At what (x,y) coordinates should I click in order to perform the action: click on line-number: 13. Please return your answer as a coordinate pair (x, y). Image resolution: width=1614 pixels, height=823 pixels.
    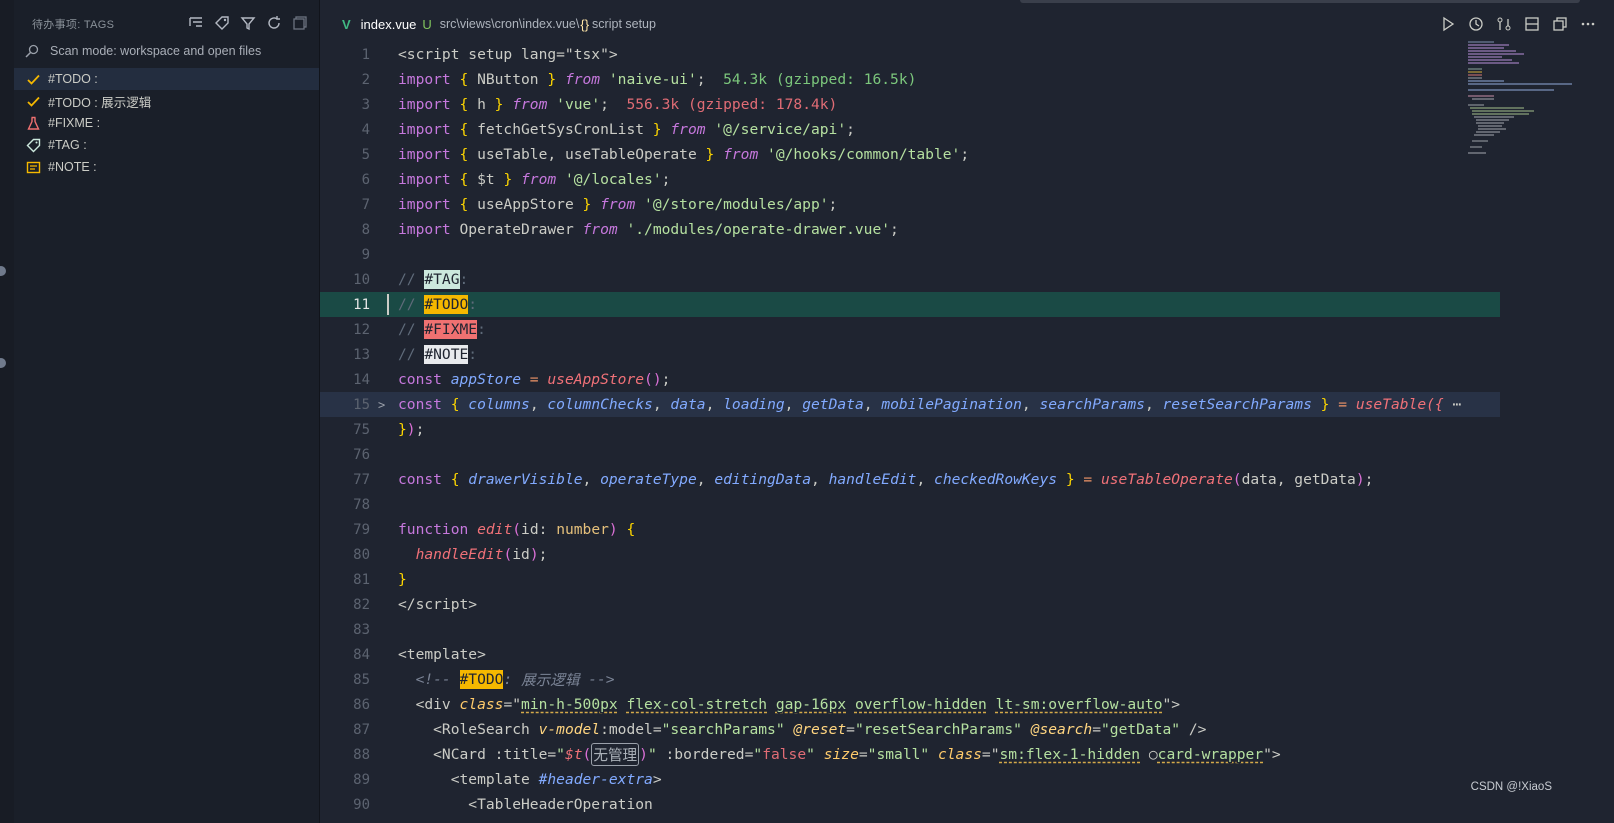
    Looking at the image, I should click on (361, 354).